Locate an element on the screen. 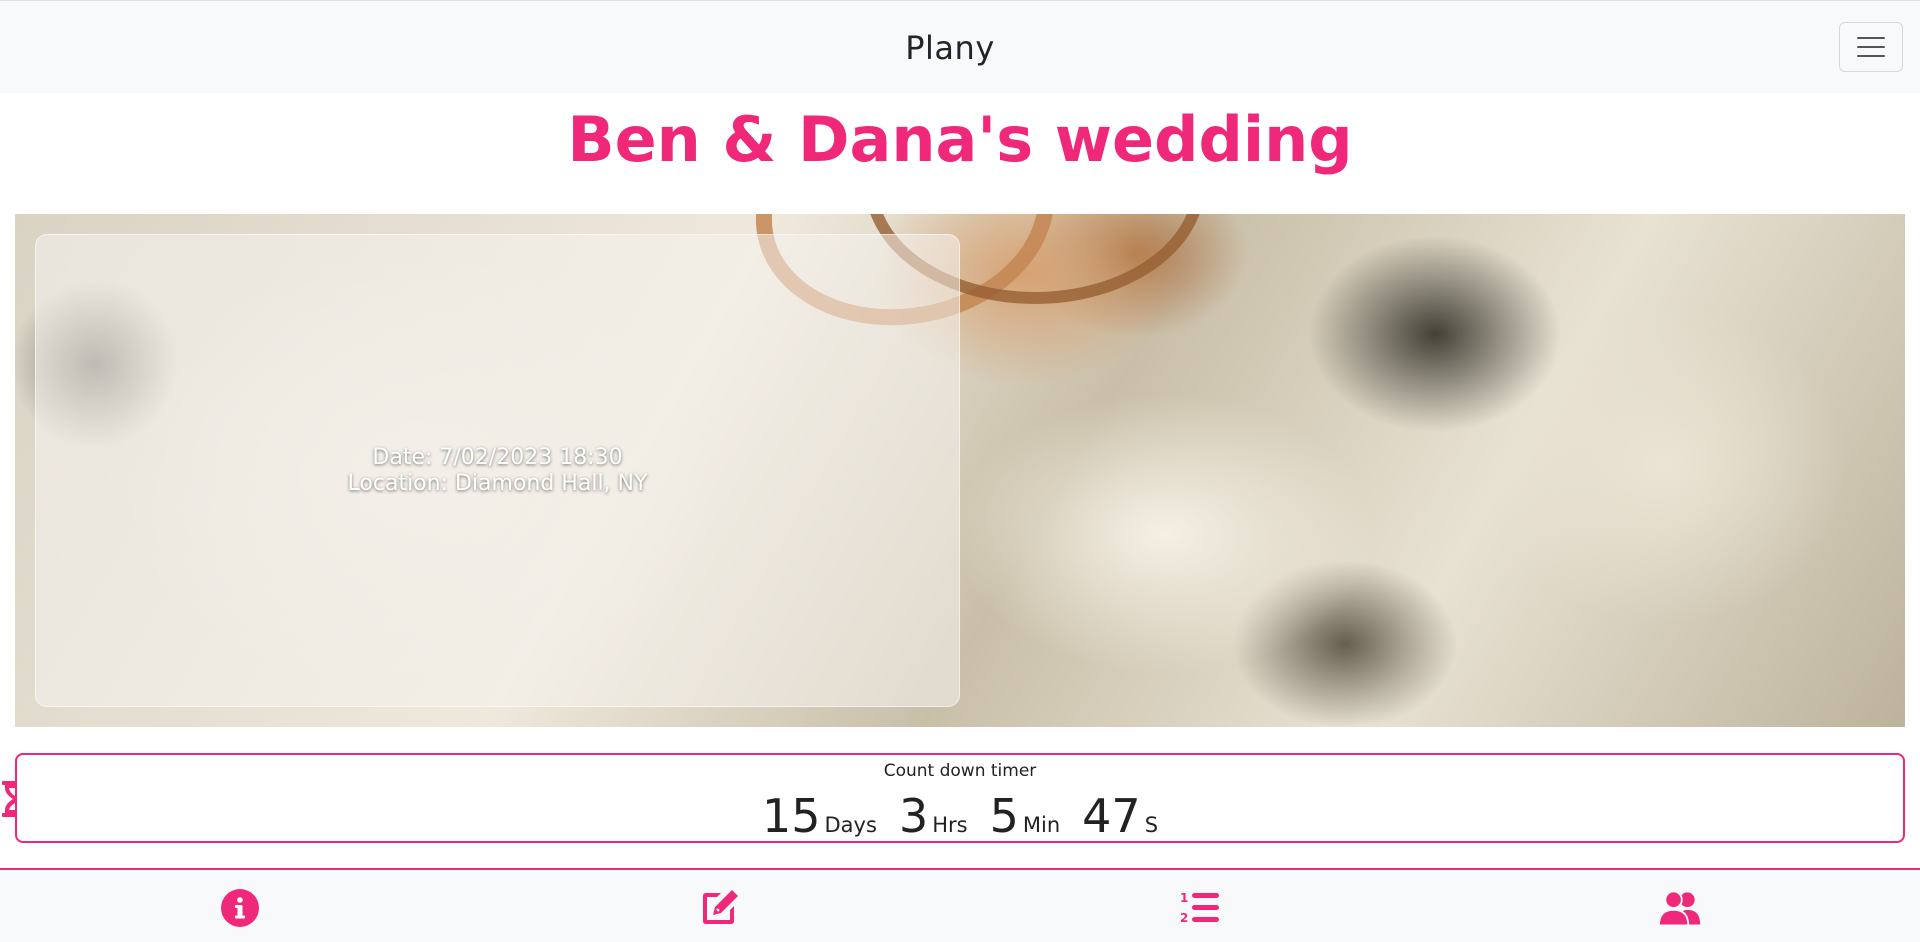  countdown-minutes: 5 Min is located at coordinates (1025, 816).